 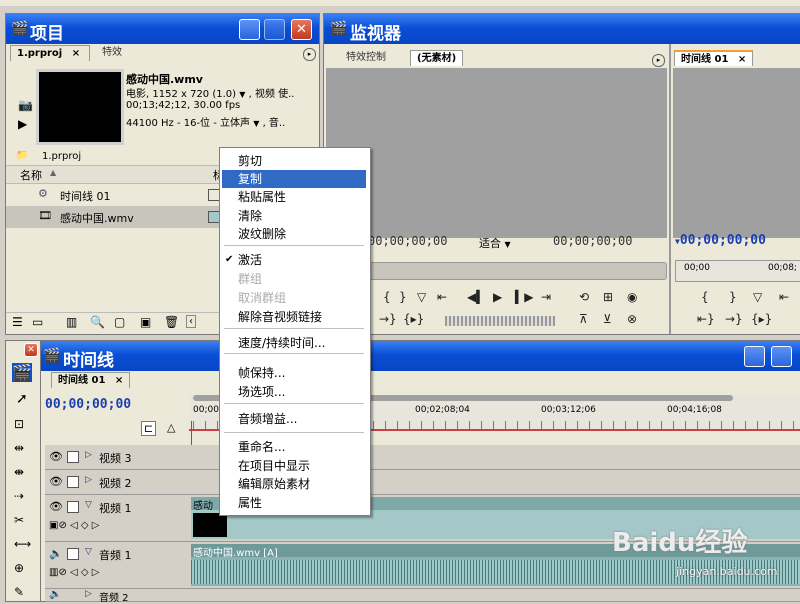 What do you see at coordinates (407, 241) in the screenshot?
I see `source-timecode-left: 00;00;00;00` at bounding box center [407, 241].